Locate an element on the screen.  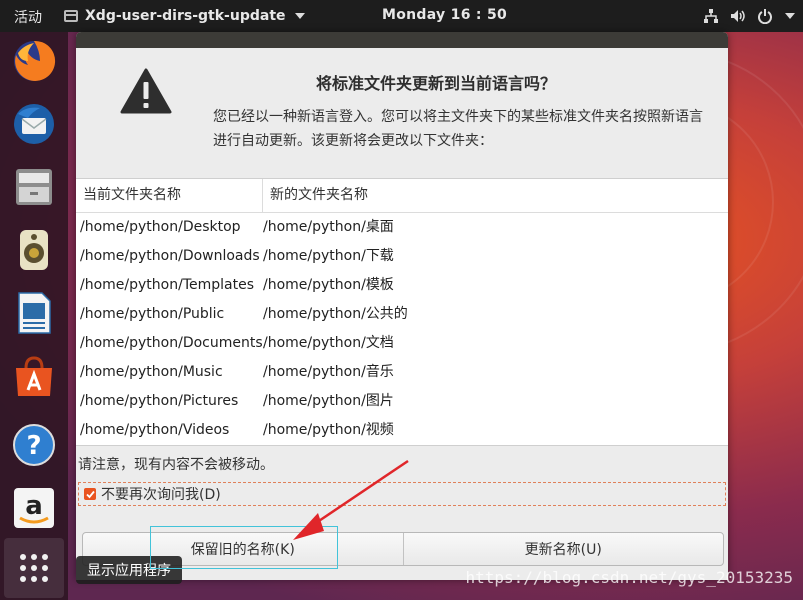
column-header-current: 当前文件夹名称 is located at coordinates (169, 195).